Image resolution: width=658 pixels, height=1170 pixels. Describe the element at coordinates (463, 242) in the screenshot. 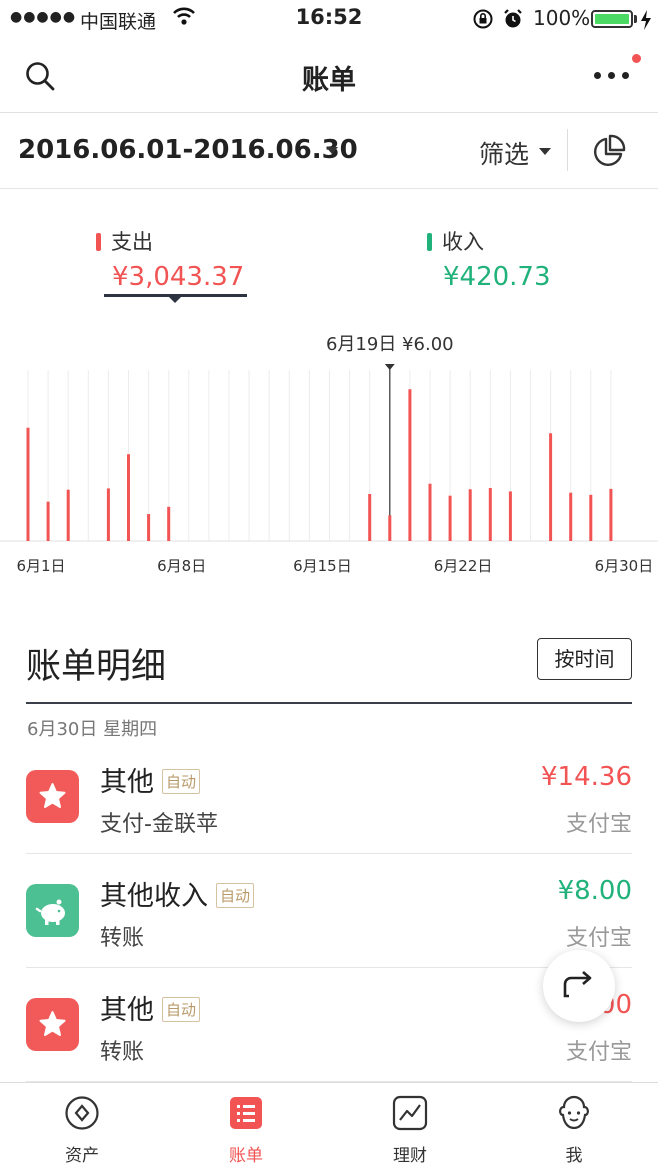

I see `income-label: 收入` at that location.